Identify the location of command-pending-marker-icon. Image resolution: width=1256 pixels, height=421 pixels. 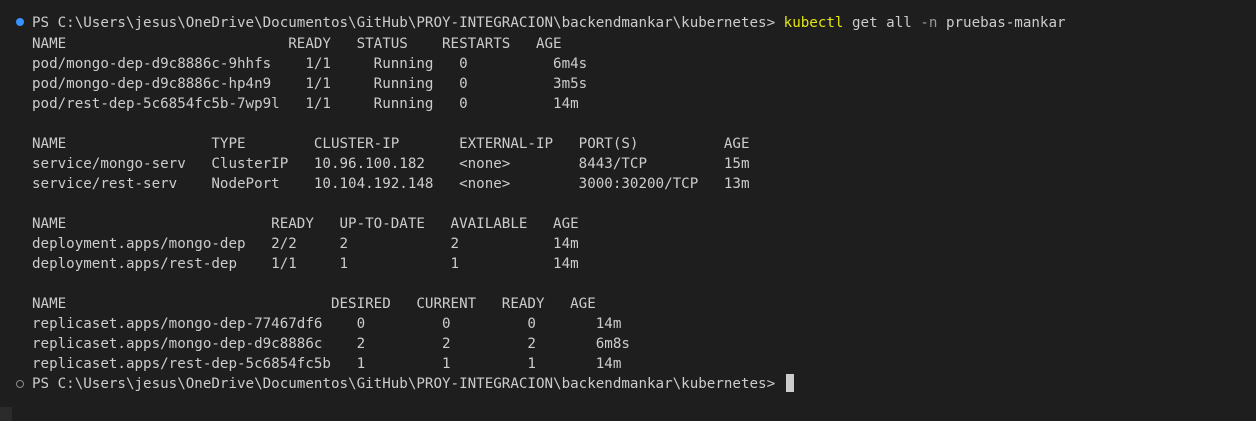
(20, 384).